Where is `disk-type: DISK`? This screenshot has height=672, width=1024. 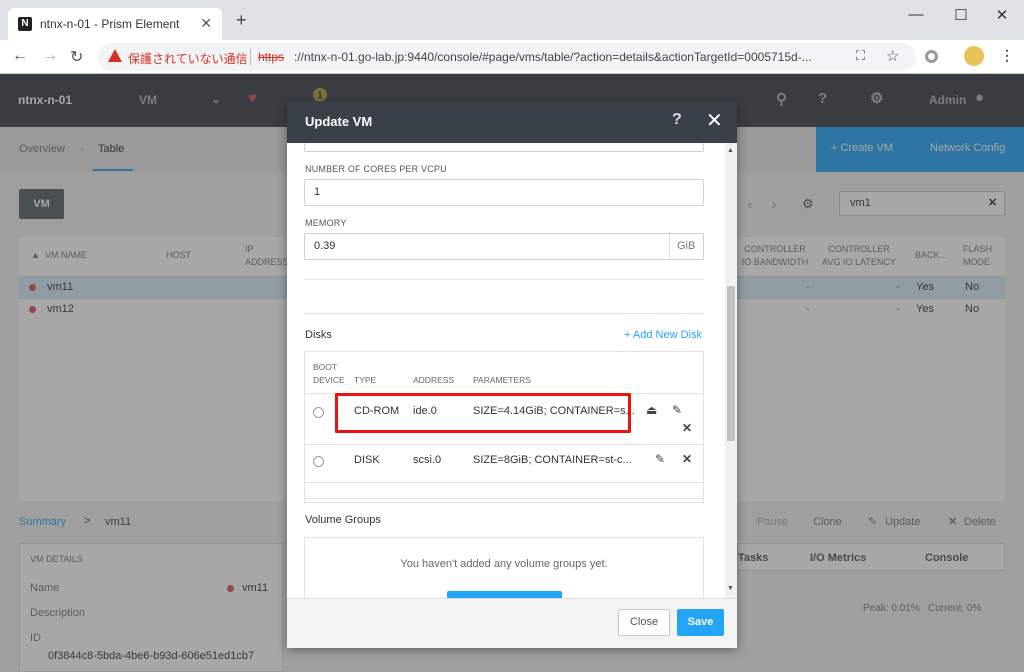
disk-type: DISK is located at coordinates (367, 460).